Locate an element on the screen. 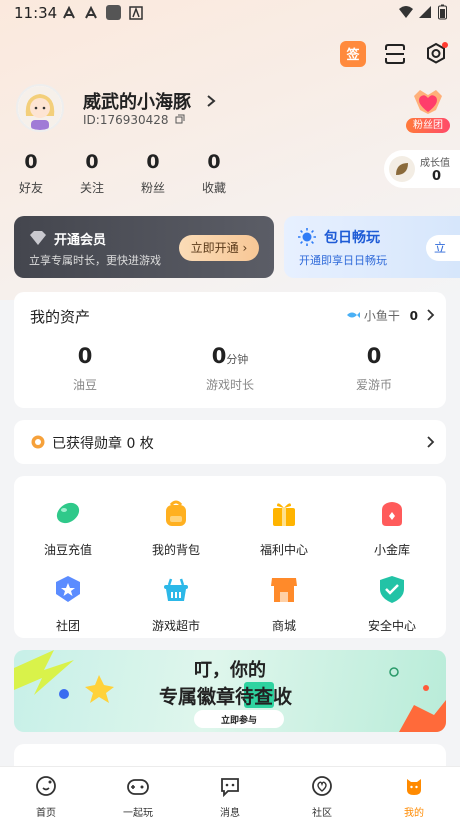 This screenshot has width=460, height=817. user-id: ID:176930428 is located at coordinates (134, 120).